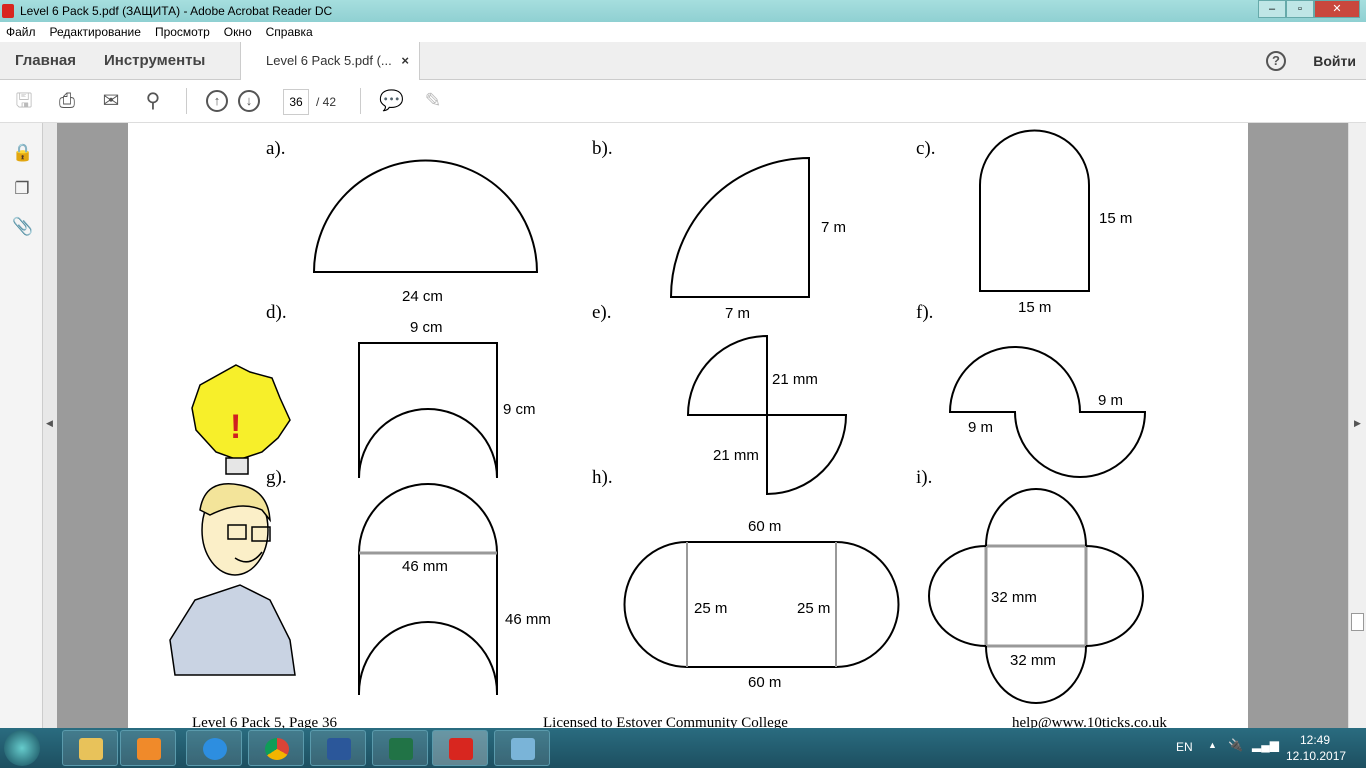  Describe the element at coordinates (1334, 61) in the screenshot. I see `login-button: Войти` at that location.